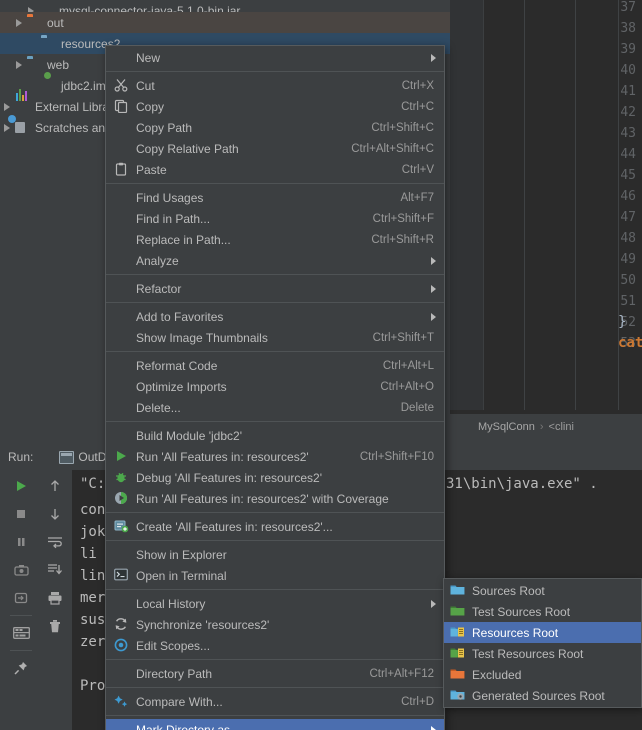  What do you see at coordinates (275, 715) in the screenshot?
I see `menu-separator` at bounding box center [275, 715].